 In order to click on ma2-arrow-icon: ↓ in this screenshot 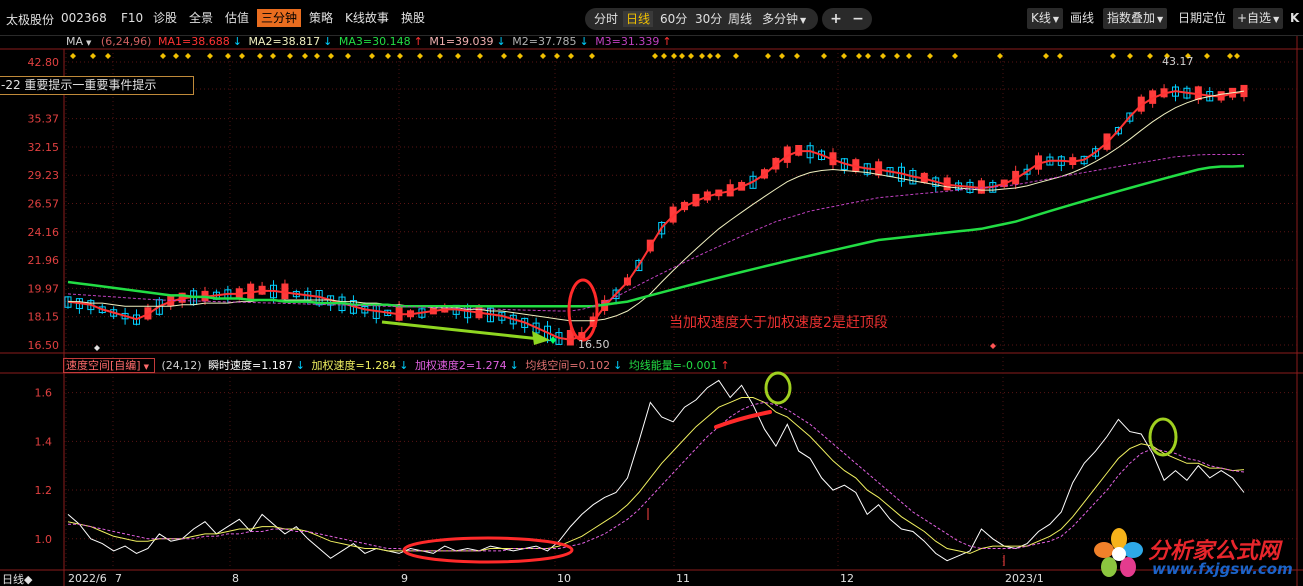, I will do `click(328, 41)`.